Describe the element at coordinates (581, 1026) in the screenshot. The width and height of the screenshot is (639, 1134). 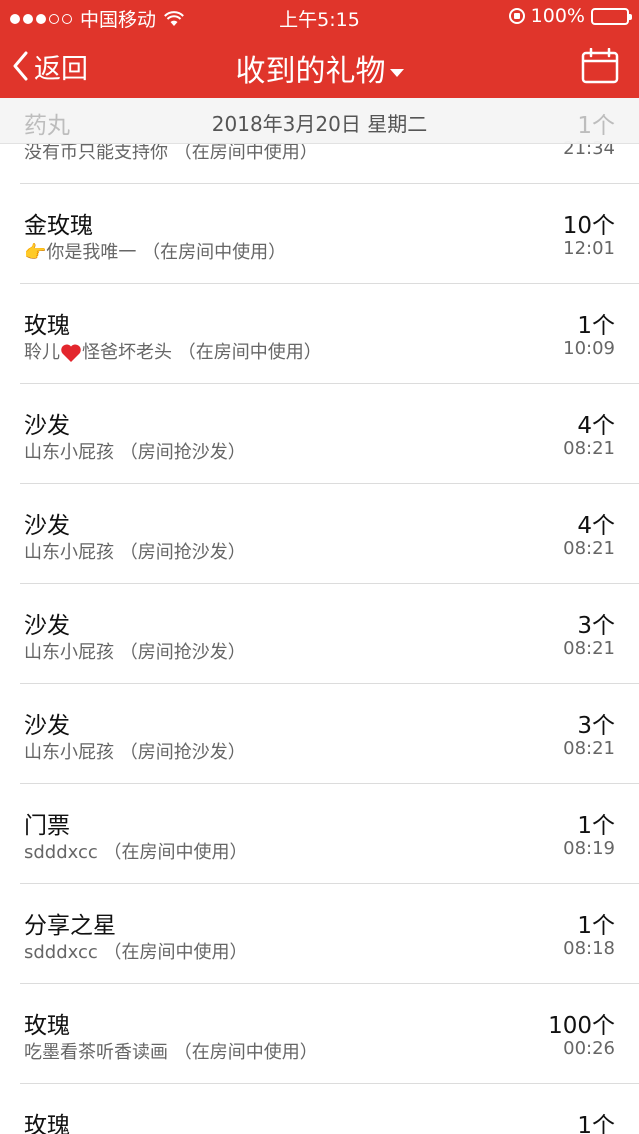
I see `quantity-label: 100个` at that location.